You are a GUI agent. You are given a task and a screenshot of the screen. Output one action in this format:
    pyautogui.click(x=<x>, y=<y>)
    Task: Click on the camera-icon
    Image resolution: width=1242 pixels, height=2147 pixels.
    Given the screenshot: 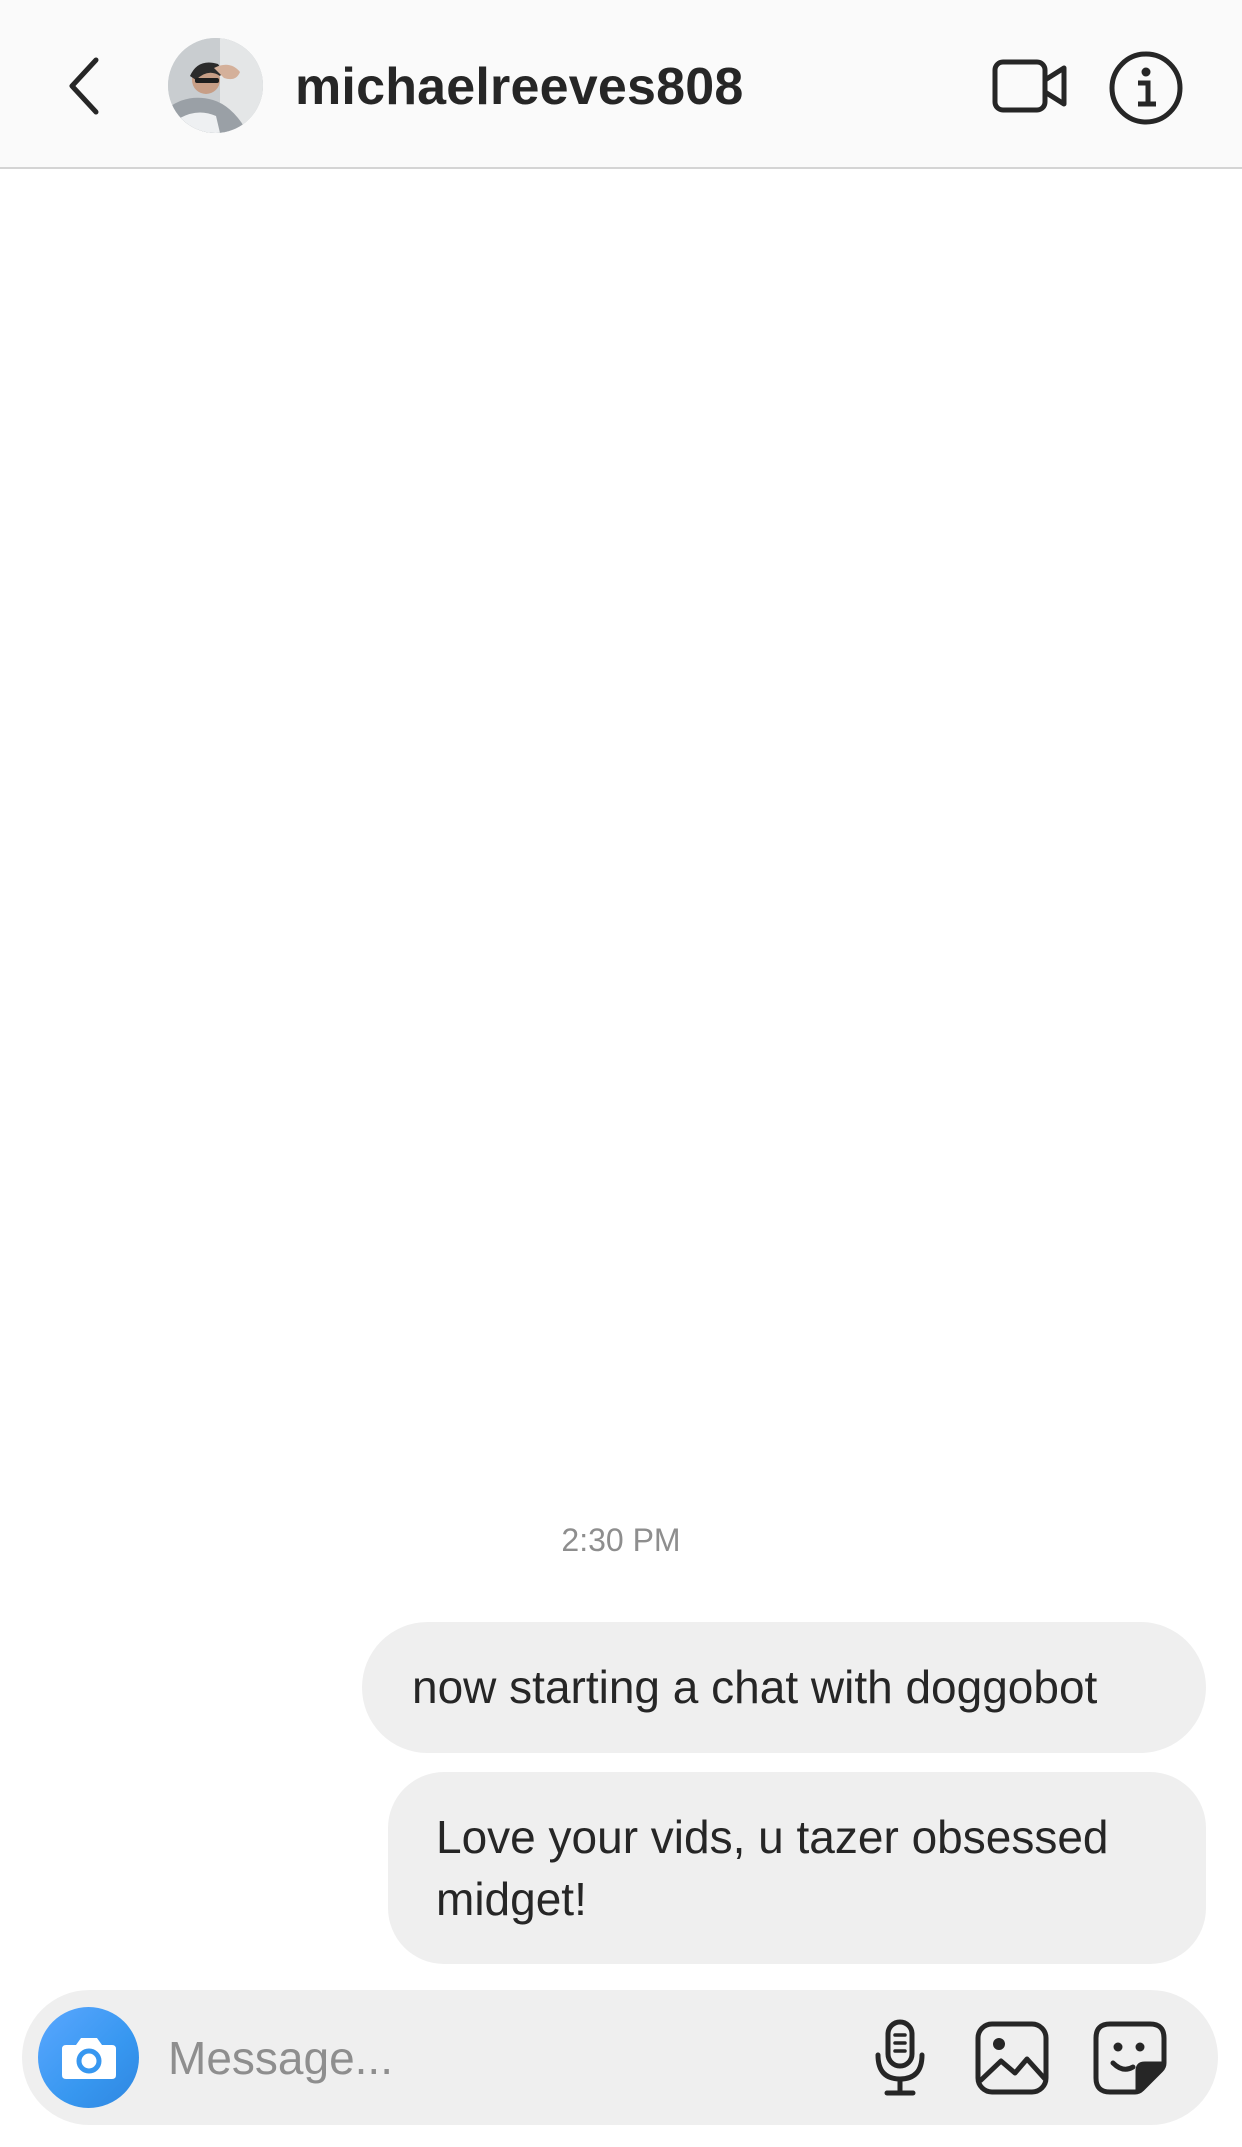 What is the action you would take?
    pyautogui.click(x=88, y=2058)
    